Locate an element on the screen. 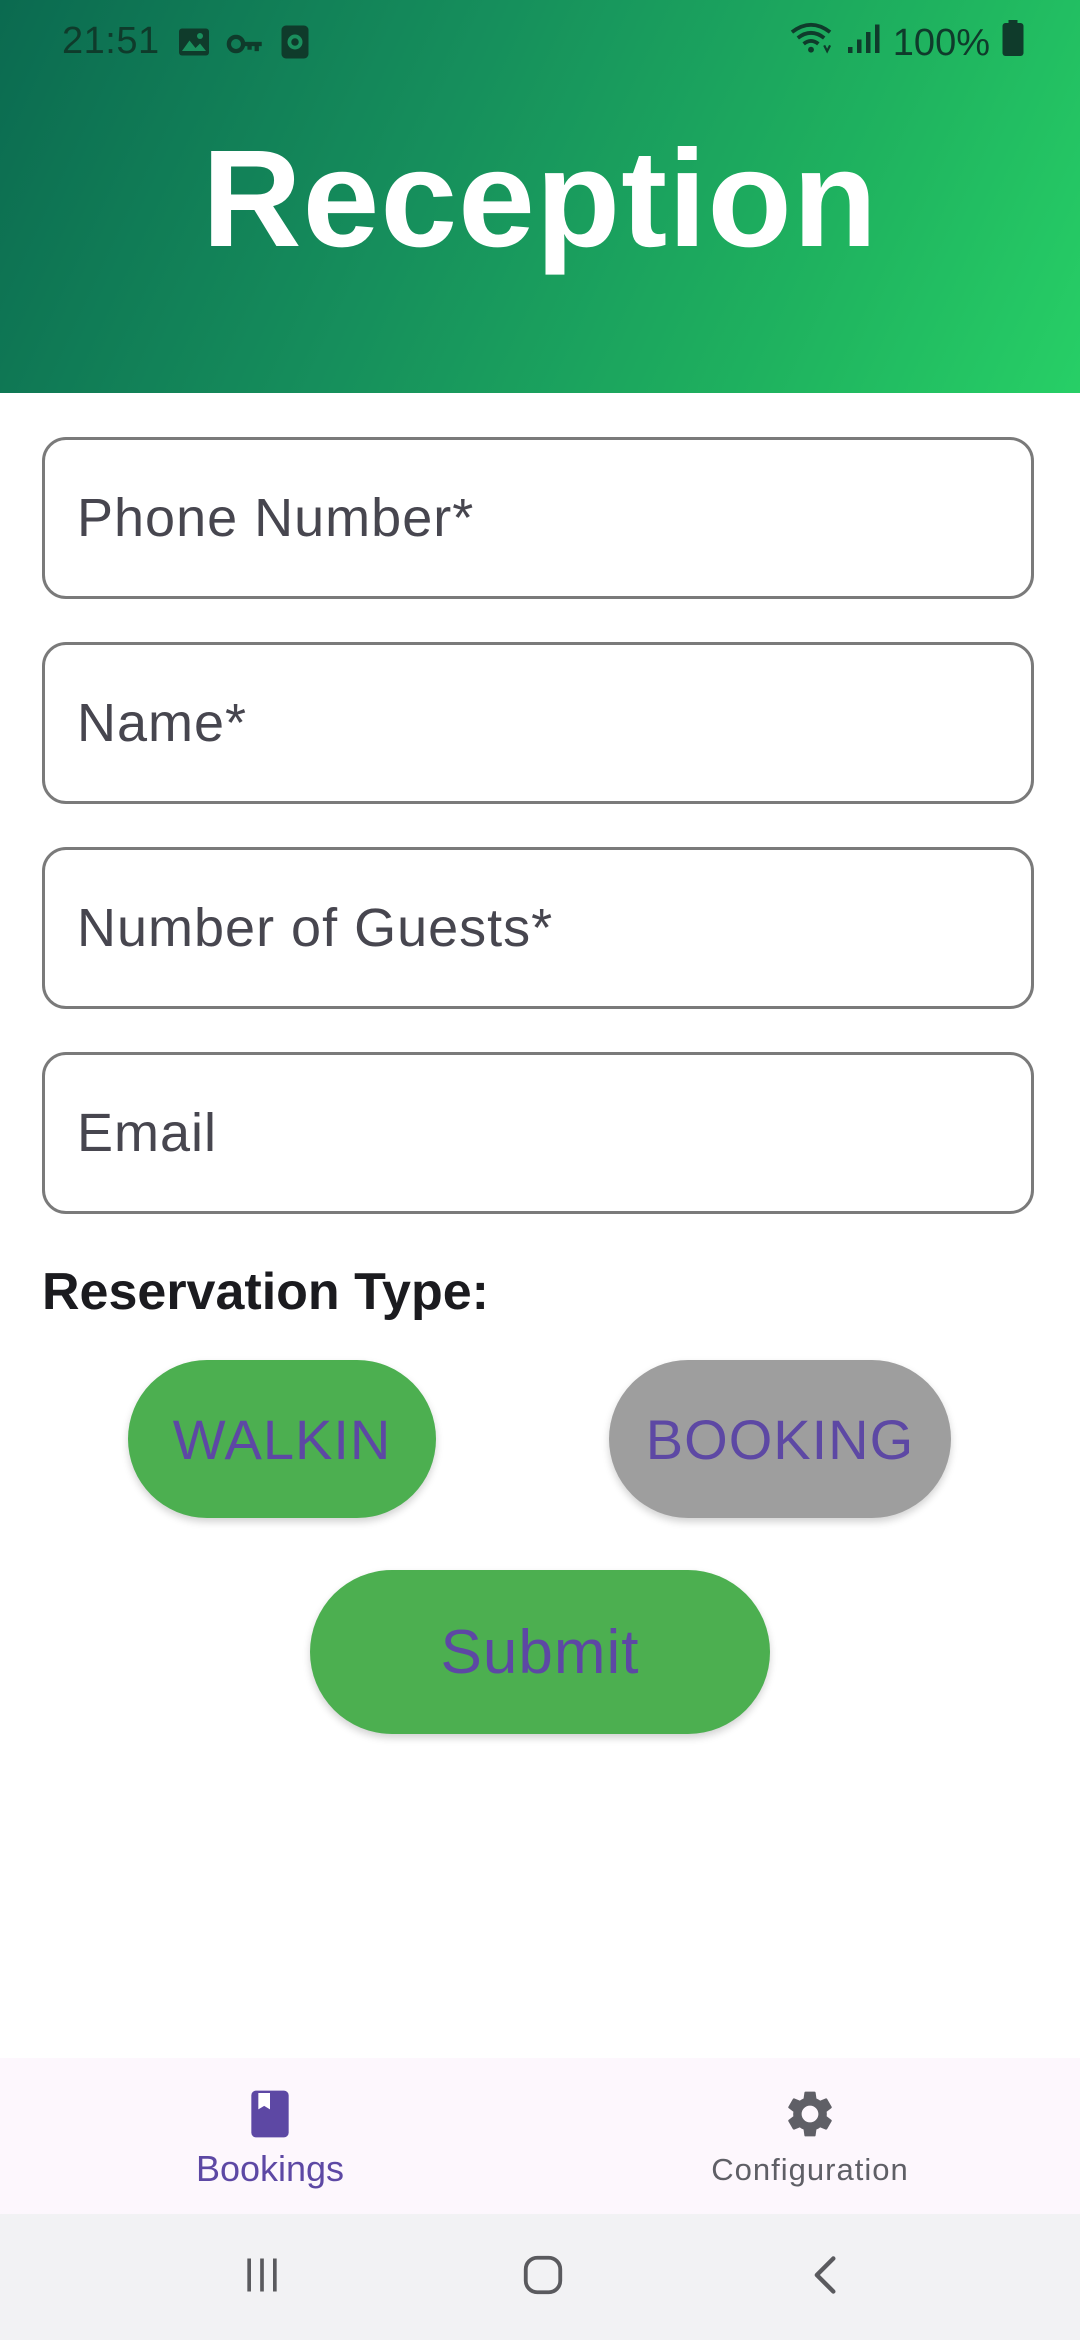  status-left-icons is located at coordinates (243, 47).